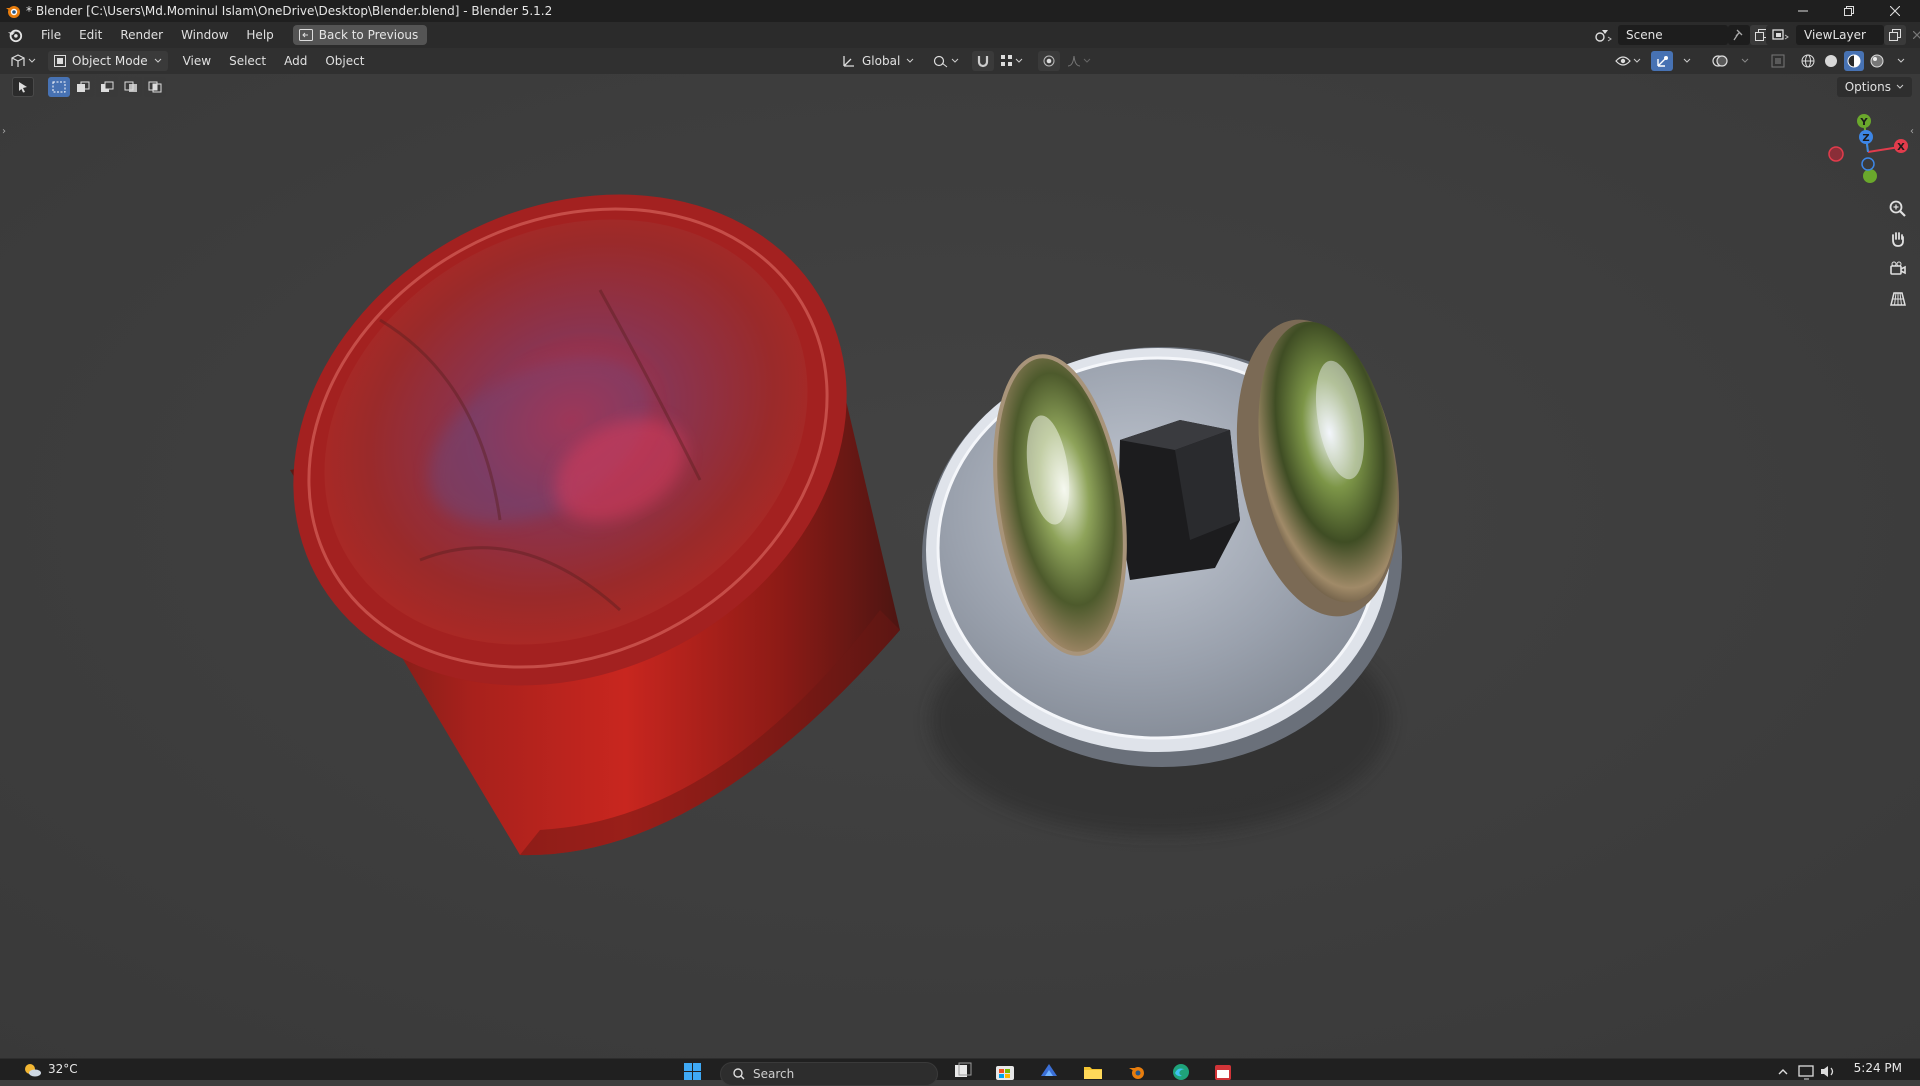 This screenshot has height=1086, width=1920. Describe the element at coordinates (13, 12) in the screenshot. I see `blender-logo-icon` at that location.